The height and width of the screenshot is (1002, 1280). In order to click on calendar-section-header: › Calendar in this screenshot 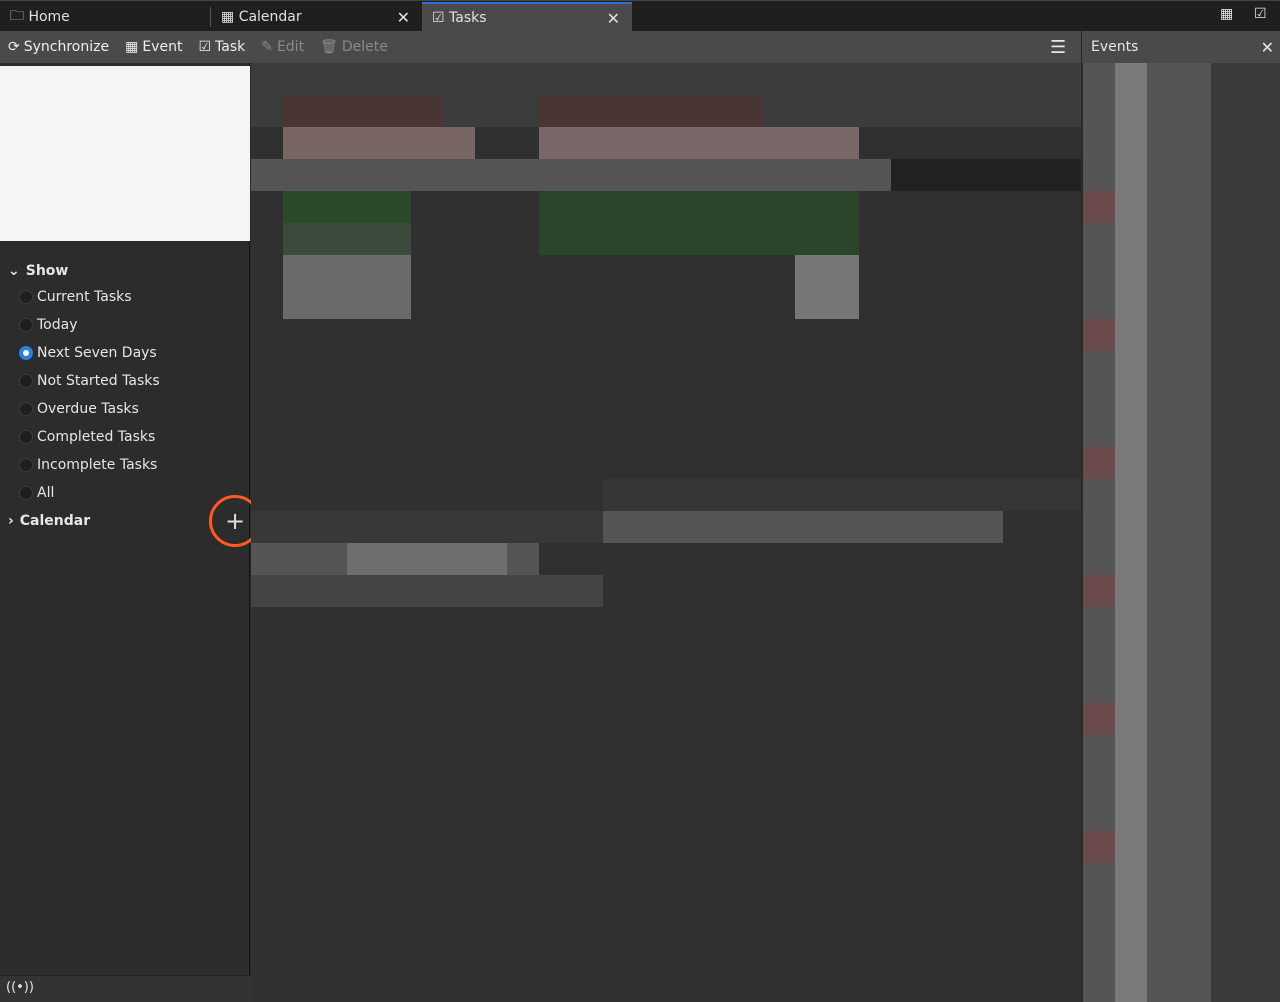, I will do `click(49, 521)`.